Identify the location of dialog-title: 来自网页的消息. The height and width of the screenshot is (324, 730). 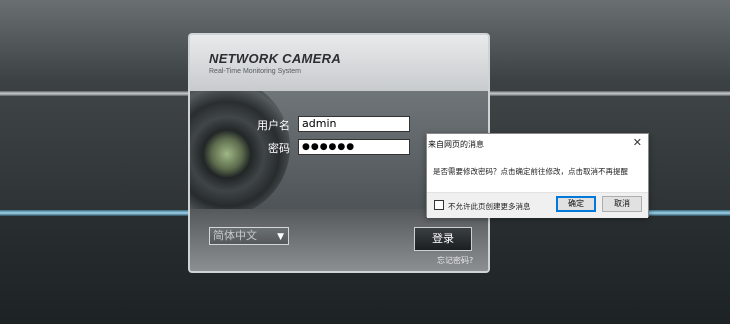
(456, 144).